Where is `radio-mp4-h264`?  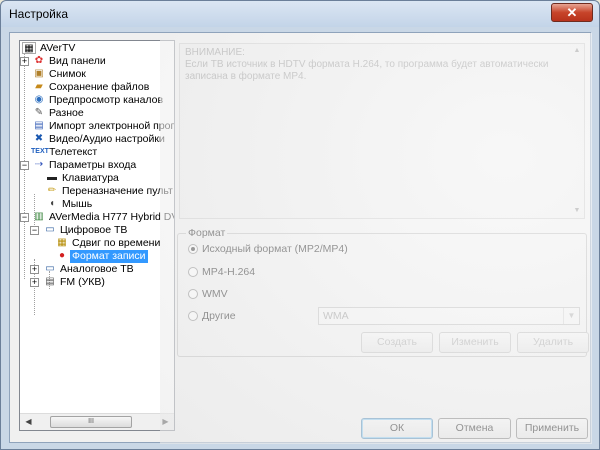 radio-mp4-h264 is located at coordinates (193, 272).